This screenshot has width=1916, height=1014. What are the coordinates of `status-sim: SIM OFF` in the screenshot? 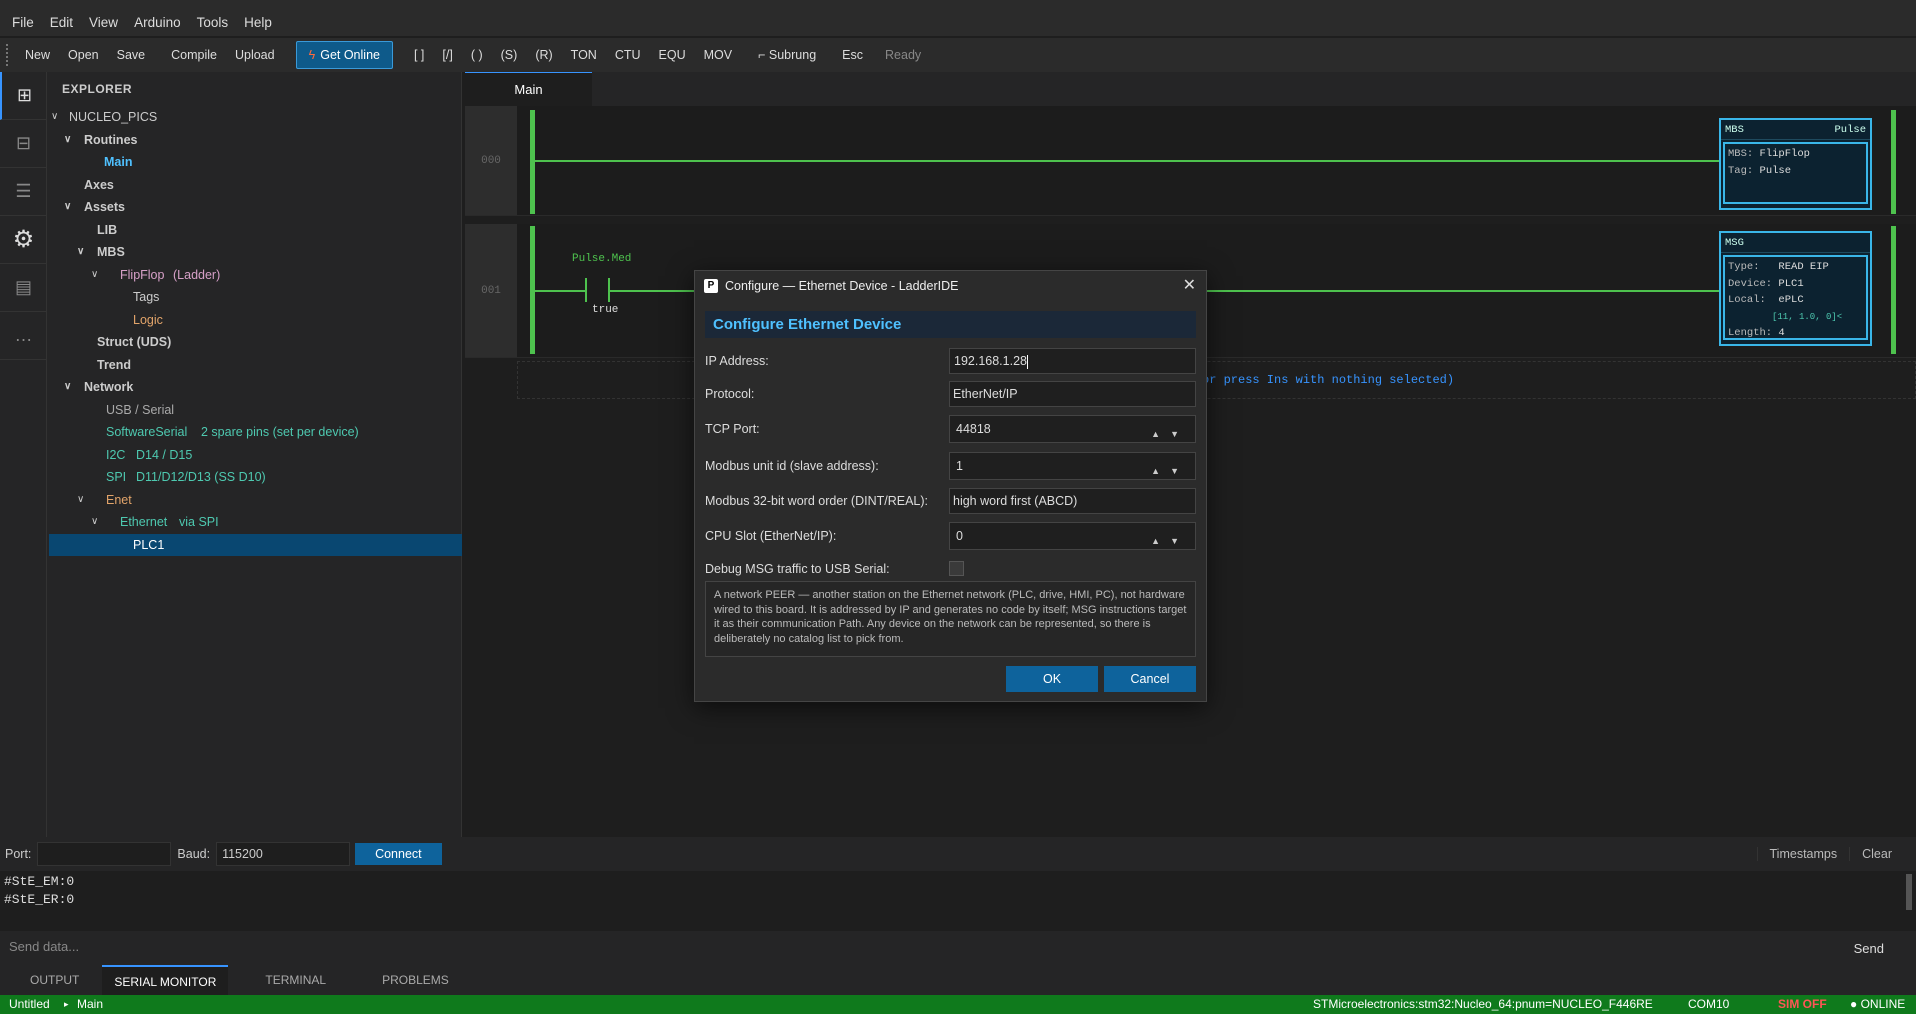 It's located at (1802, 1004).